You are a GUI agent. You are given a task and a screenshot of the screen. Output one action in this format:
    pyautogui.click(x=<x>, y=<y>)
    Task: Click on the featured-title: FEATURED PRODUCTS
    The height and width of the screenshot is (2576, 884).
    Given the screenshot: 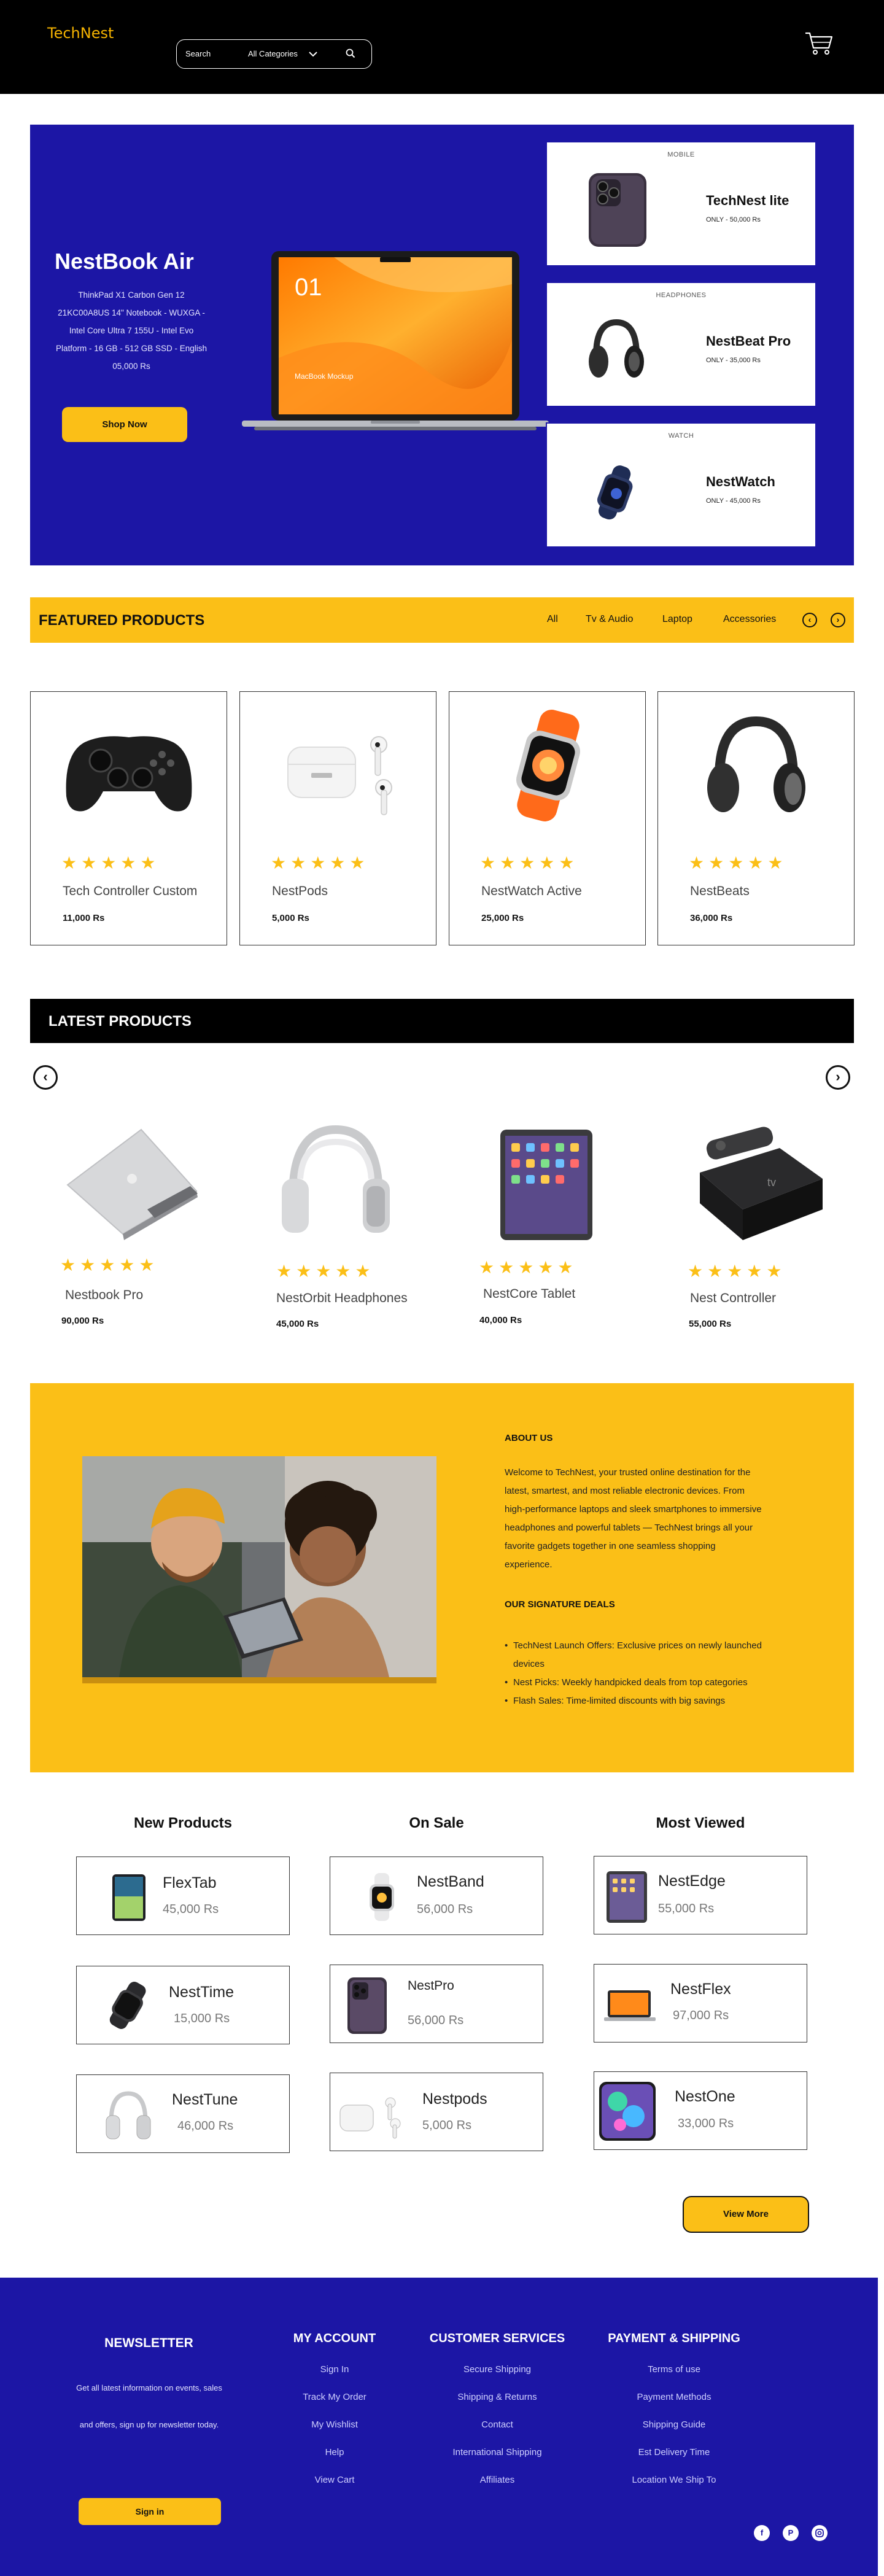 What is the action you would take?
    pyautogui.click(x=122, y=620)
    